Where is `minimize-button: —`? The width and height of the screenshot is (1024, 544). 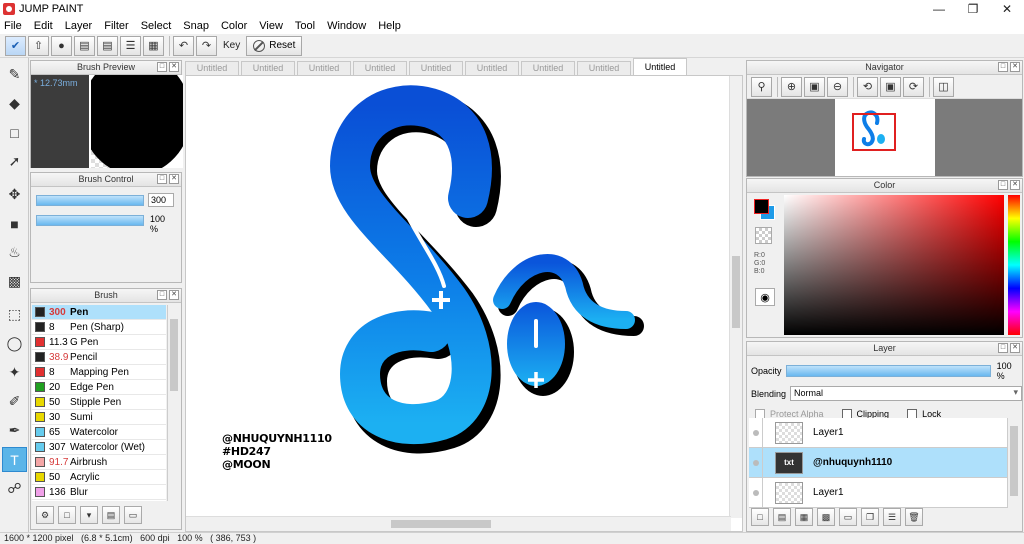 minimize-button: — is located at coordinates (939, 8).